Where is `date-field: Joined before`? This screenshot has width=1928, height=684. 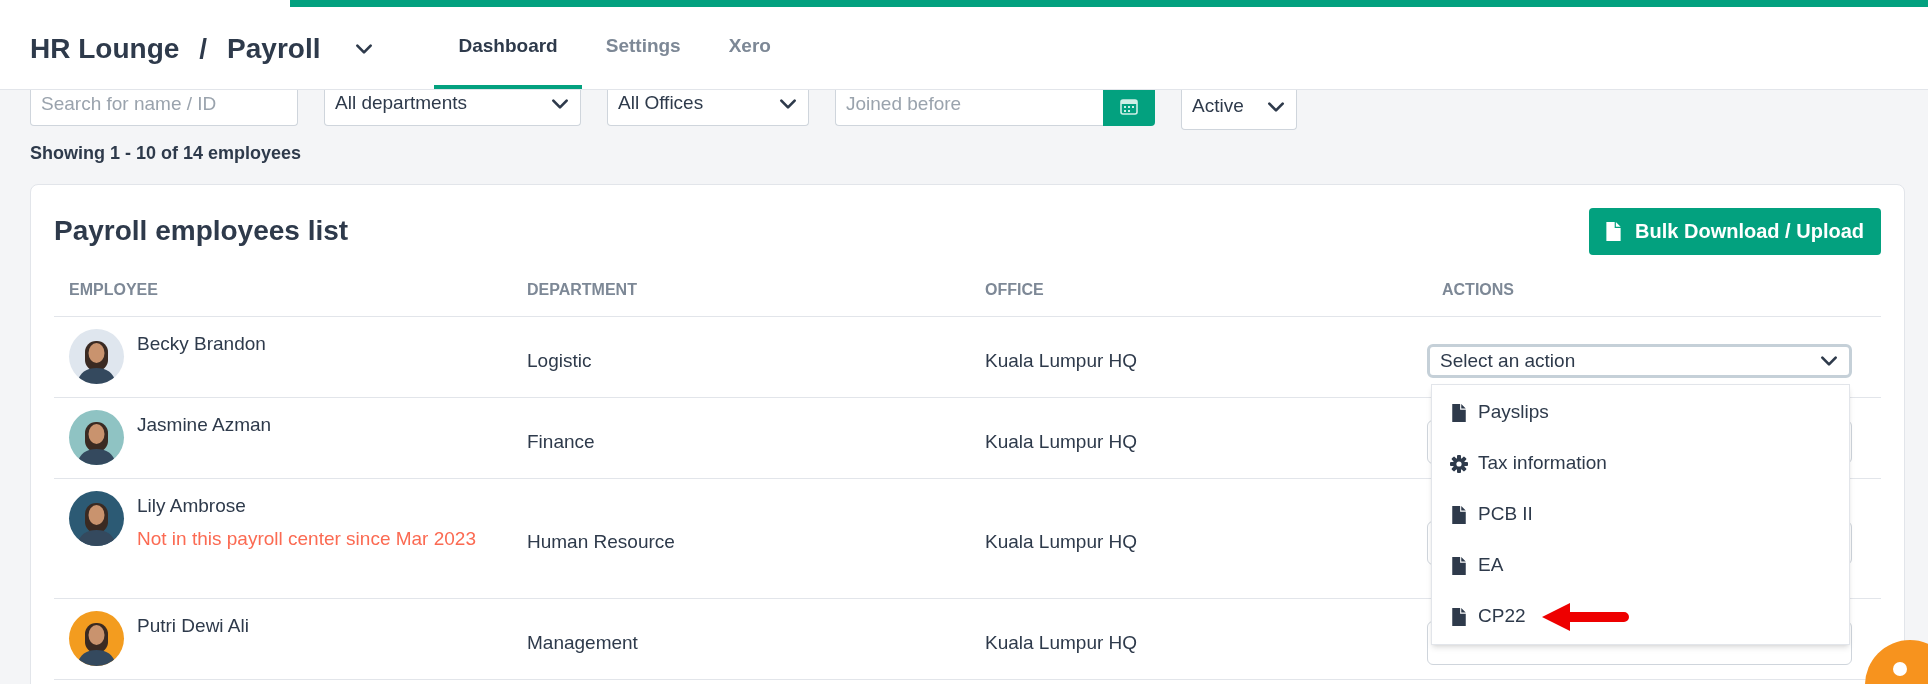
date-field: Joined before is located at coordinates (969, 108).